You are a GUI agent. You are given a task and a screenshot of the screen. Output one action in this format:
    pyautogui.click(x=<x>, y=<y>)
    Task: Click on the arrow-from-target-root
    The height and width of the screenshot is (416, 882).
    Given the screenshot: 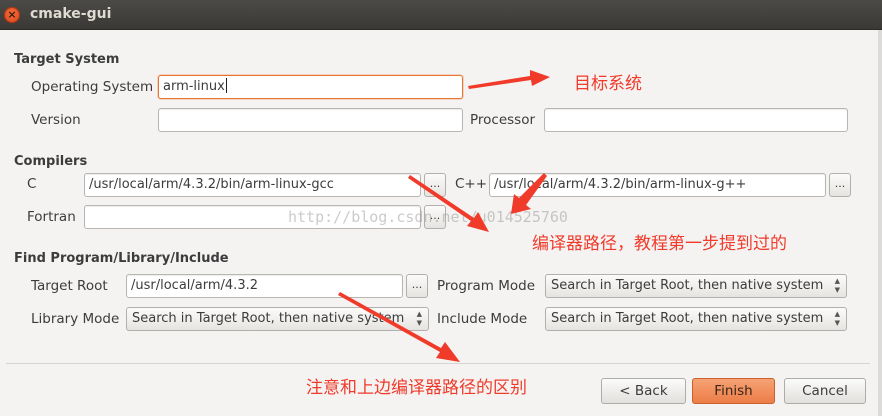 What is the action you would take?
    pyautogui.click(x=399, y=327)
    